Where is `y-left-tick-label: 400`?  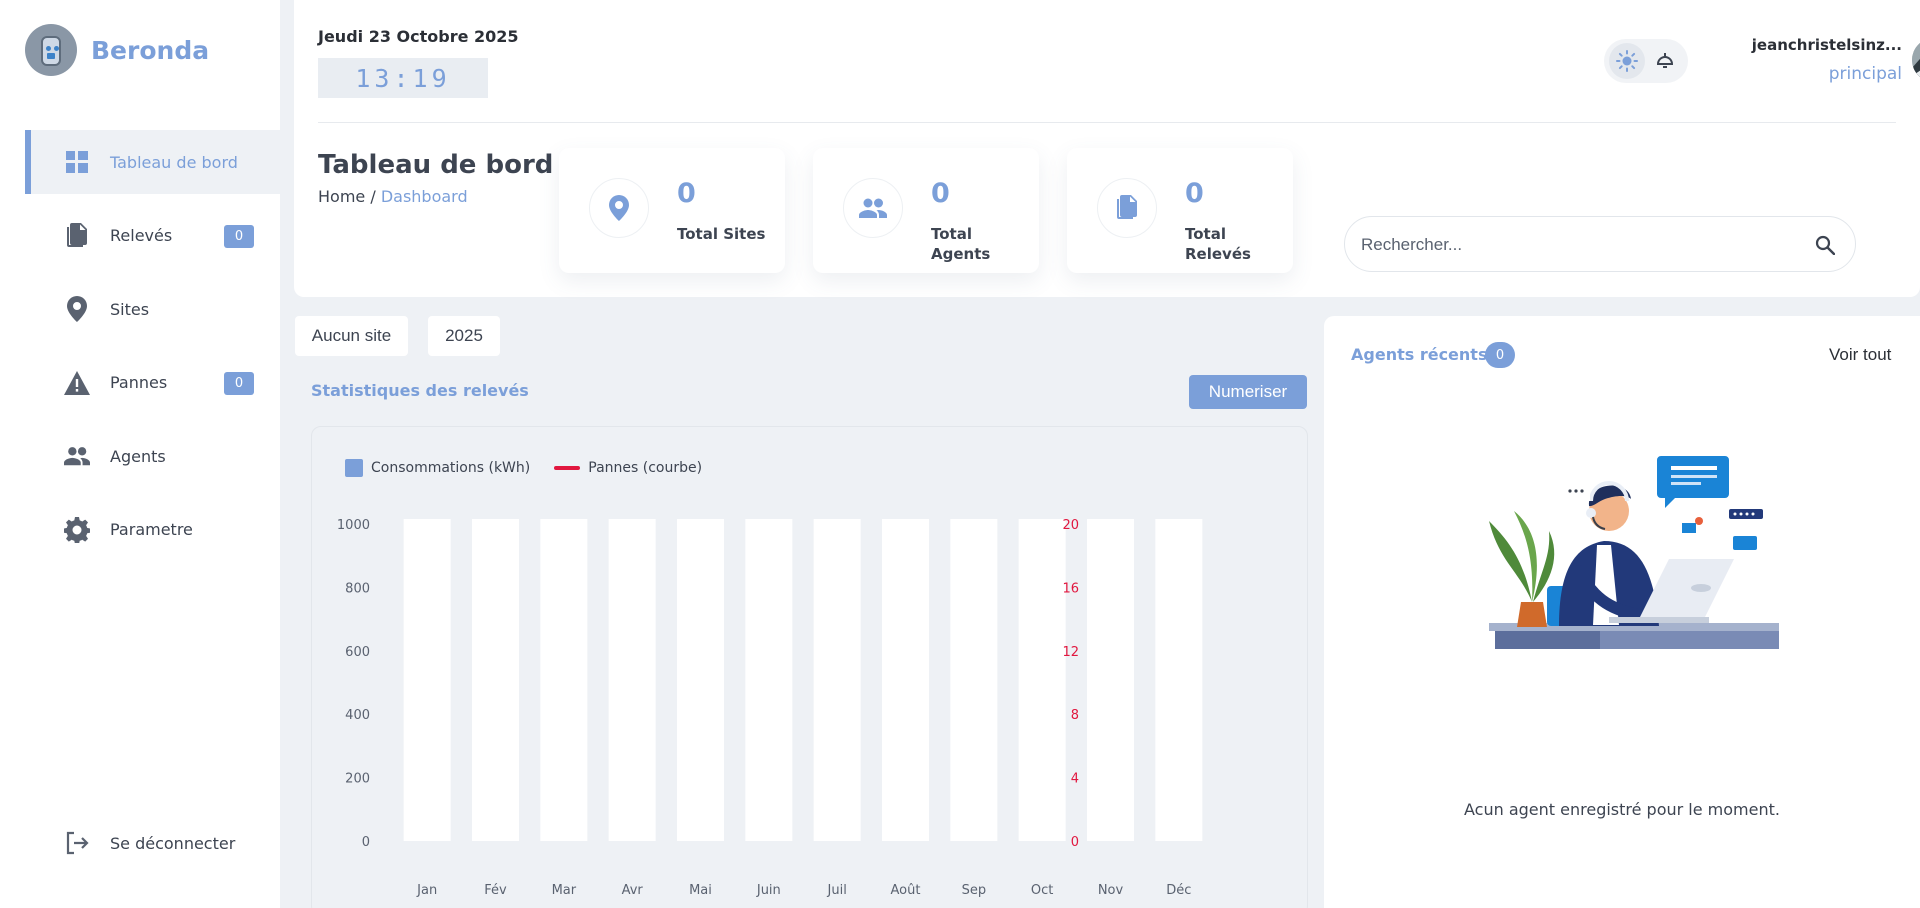 y-left-tick-label: 400 is located at coordinates (357, 715).